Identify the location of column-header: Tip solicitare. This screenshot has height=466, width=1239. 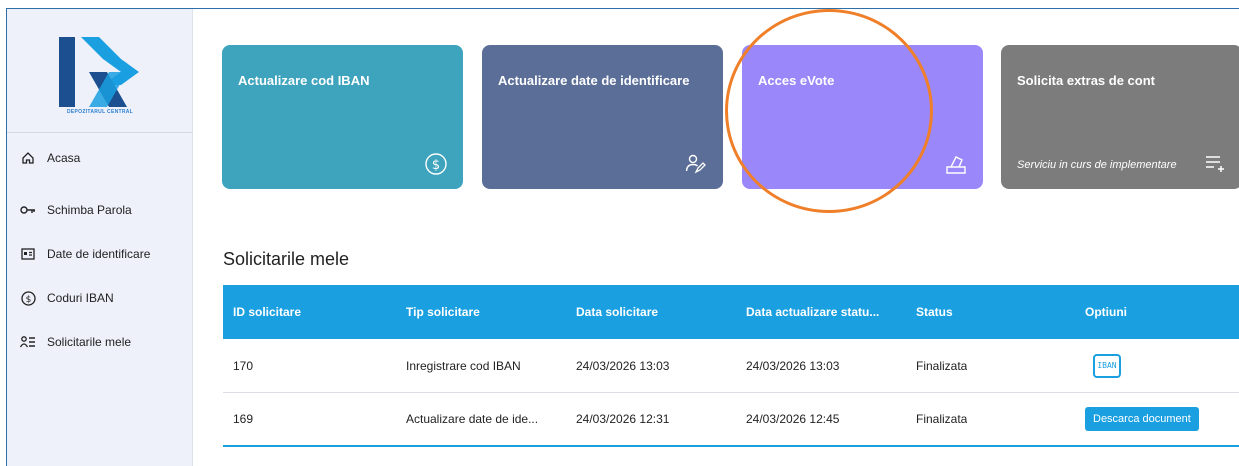
(443, 312).